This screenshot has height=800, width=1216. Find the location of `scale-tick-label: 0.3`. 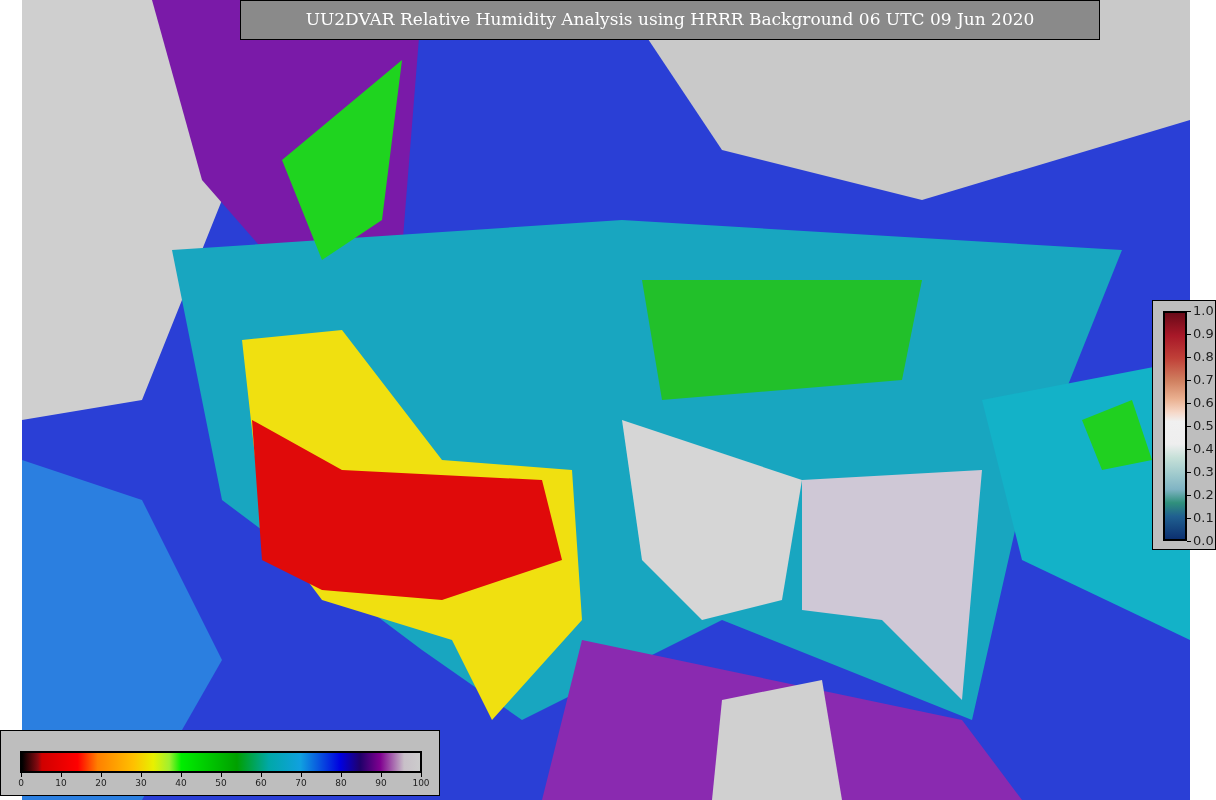

scale-tick-label: 0.3 is located at coordinates (1203, 472).